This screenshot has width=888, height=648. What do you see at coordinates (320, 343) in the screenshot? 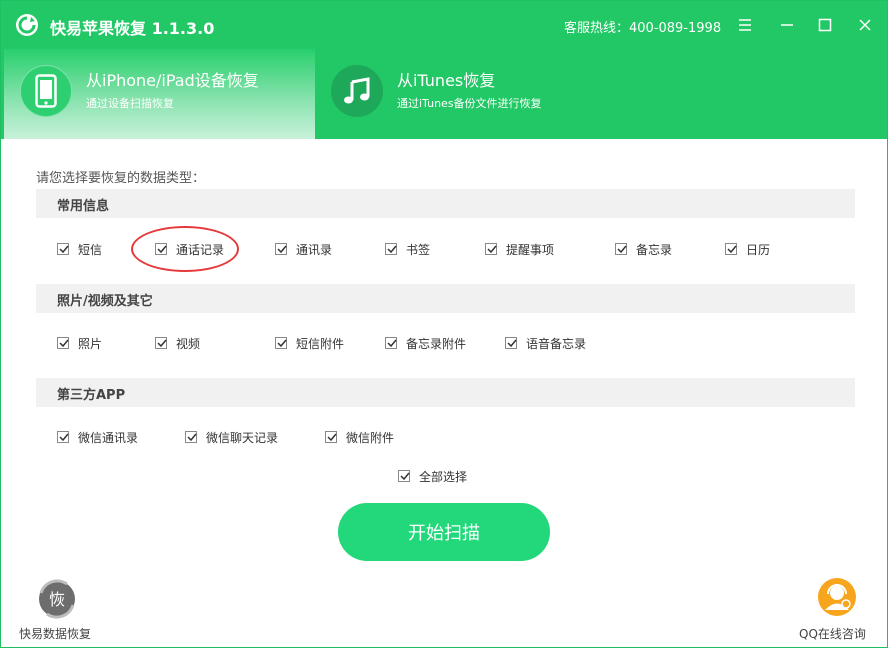
I see `checkbox-label: 短信附件` at bounding box center [320, 343].